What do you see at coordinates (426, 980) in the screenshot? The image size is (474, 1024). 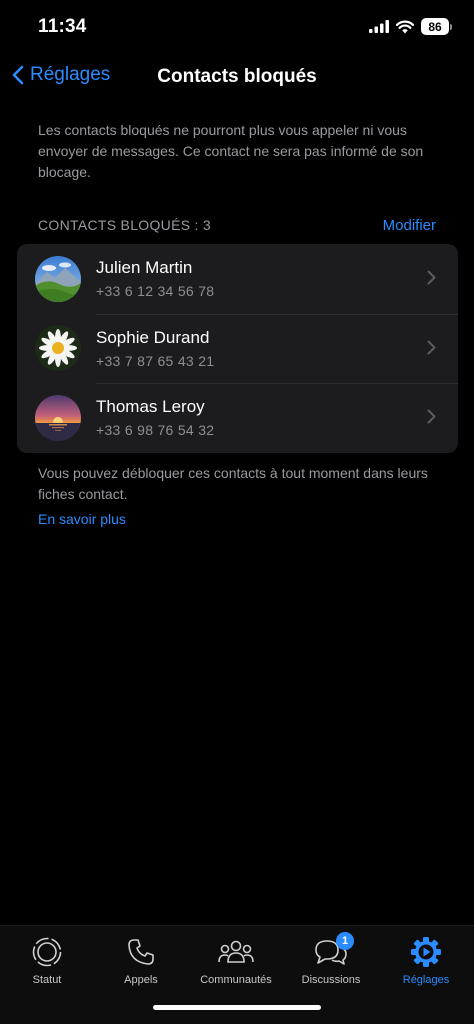 I see `tab-label: Réglages` at bounding box center [426, 980].